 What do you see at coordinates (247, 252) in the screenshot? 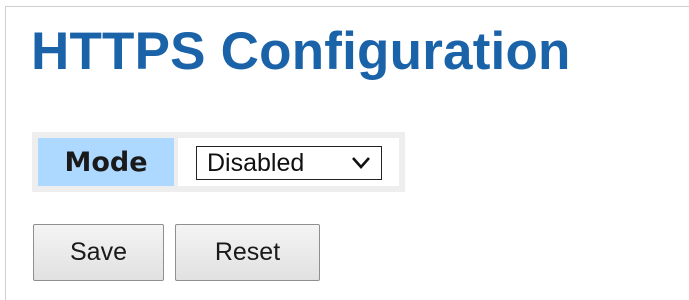
I see `reset-button: Reset` at bounding box center [247, 252].